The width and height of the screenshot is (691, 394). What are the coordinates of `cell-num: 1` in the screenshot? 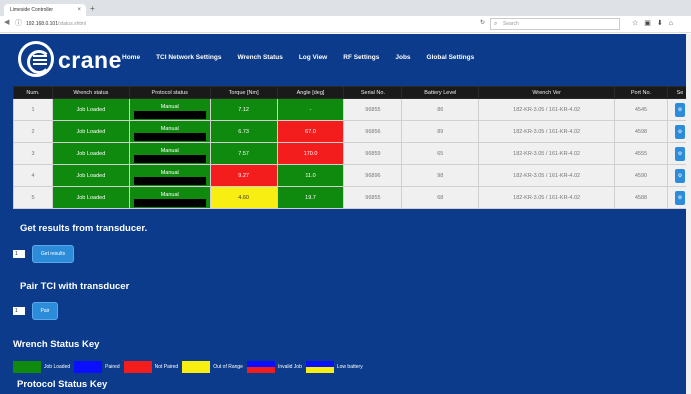 It's located at (33, 109).